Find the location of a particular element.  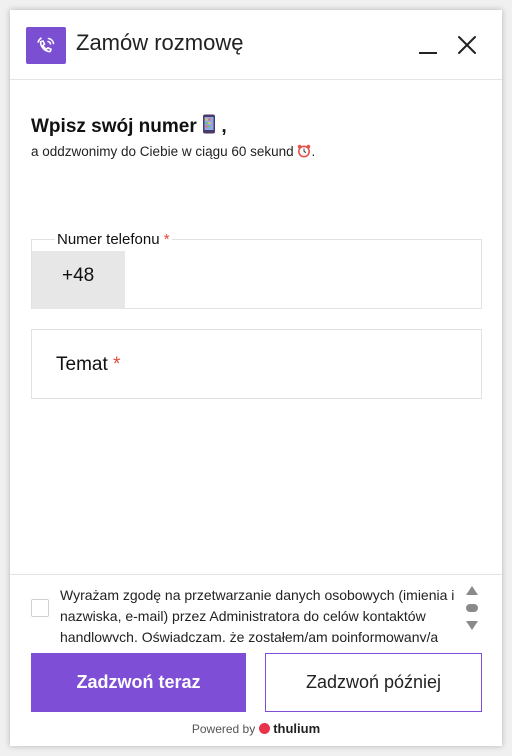

brand-name: thulium is located at coordinates (296, 728).